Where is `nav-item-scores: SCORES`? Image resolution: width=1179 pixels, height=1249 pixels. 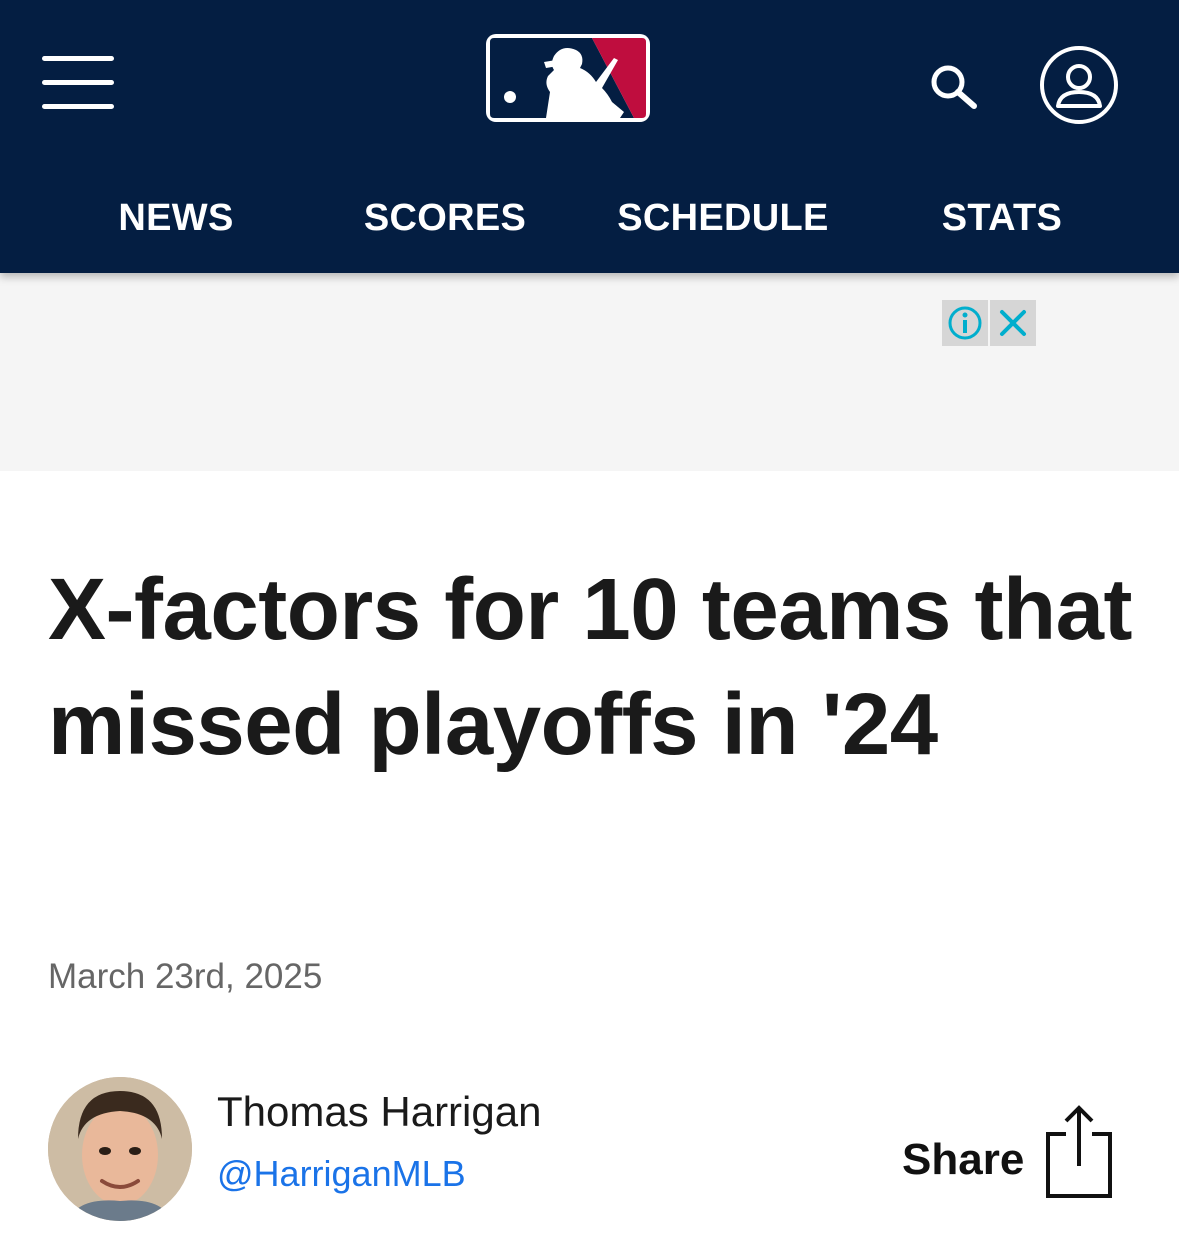 nav-item-scores: SCORES is located at coordinates (445, 218).